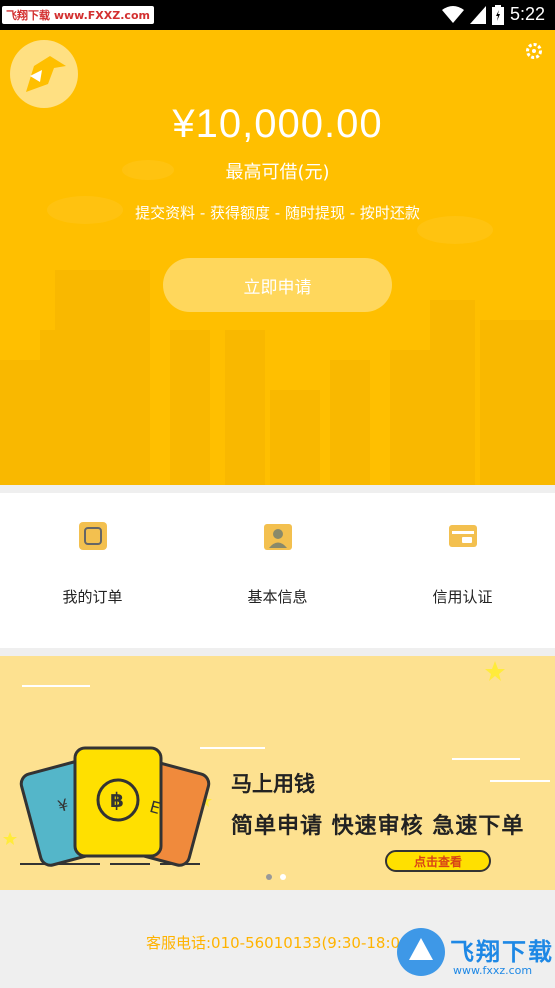 The height and width of the screenshot is (988, 555). Describe the element at coordinates (462, 570) in the screenshot. I see `menu-item-credit-auth: 信用认证` at that location.